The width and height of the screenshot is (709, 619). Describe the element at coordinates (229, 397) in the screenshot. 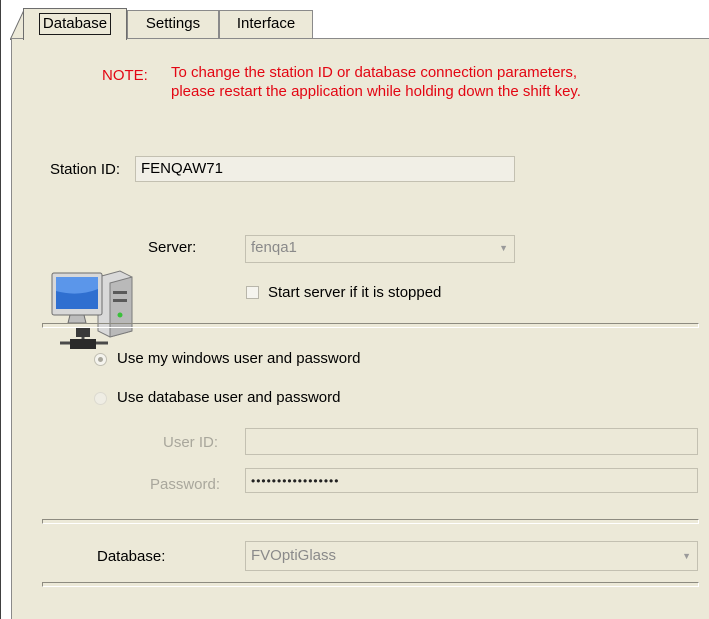

I see `database-auth-label: Use database user and password` at that location.